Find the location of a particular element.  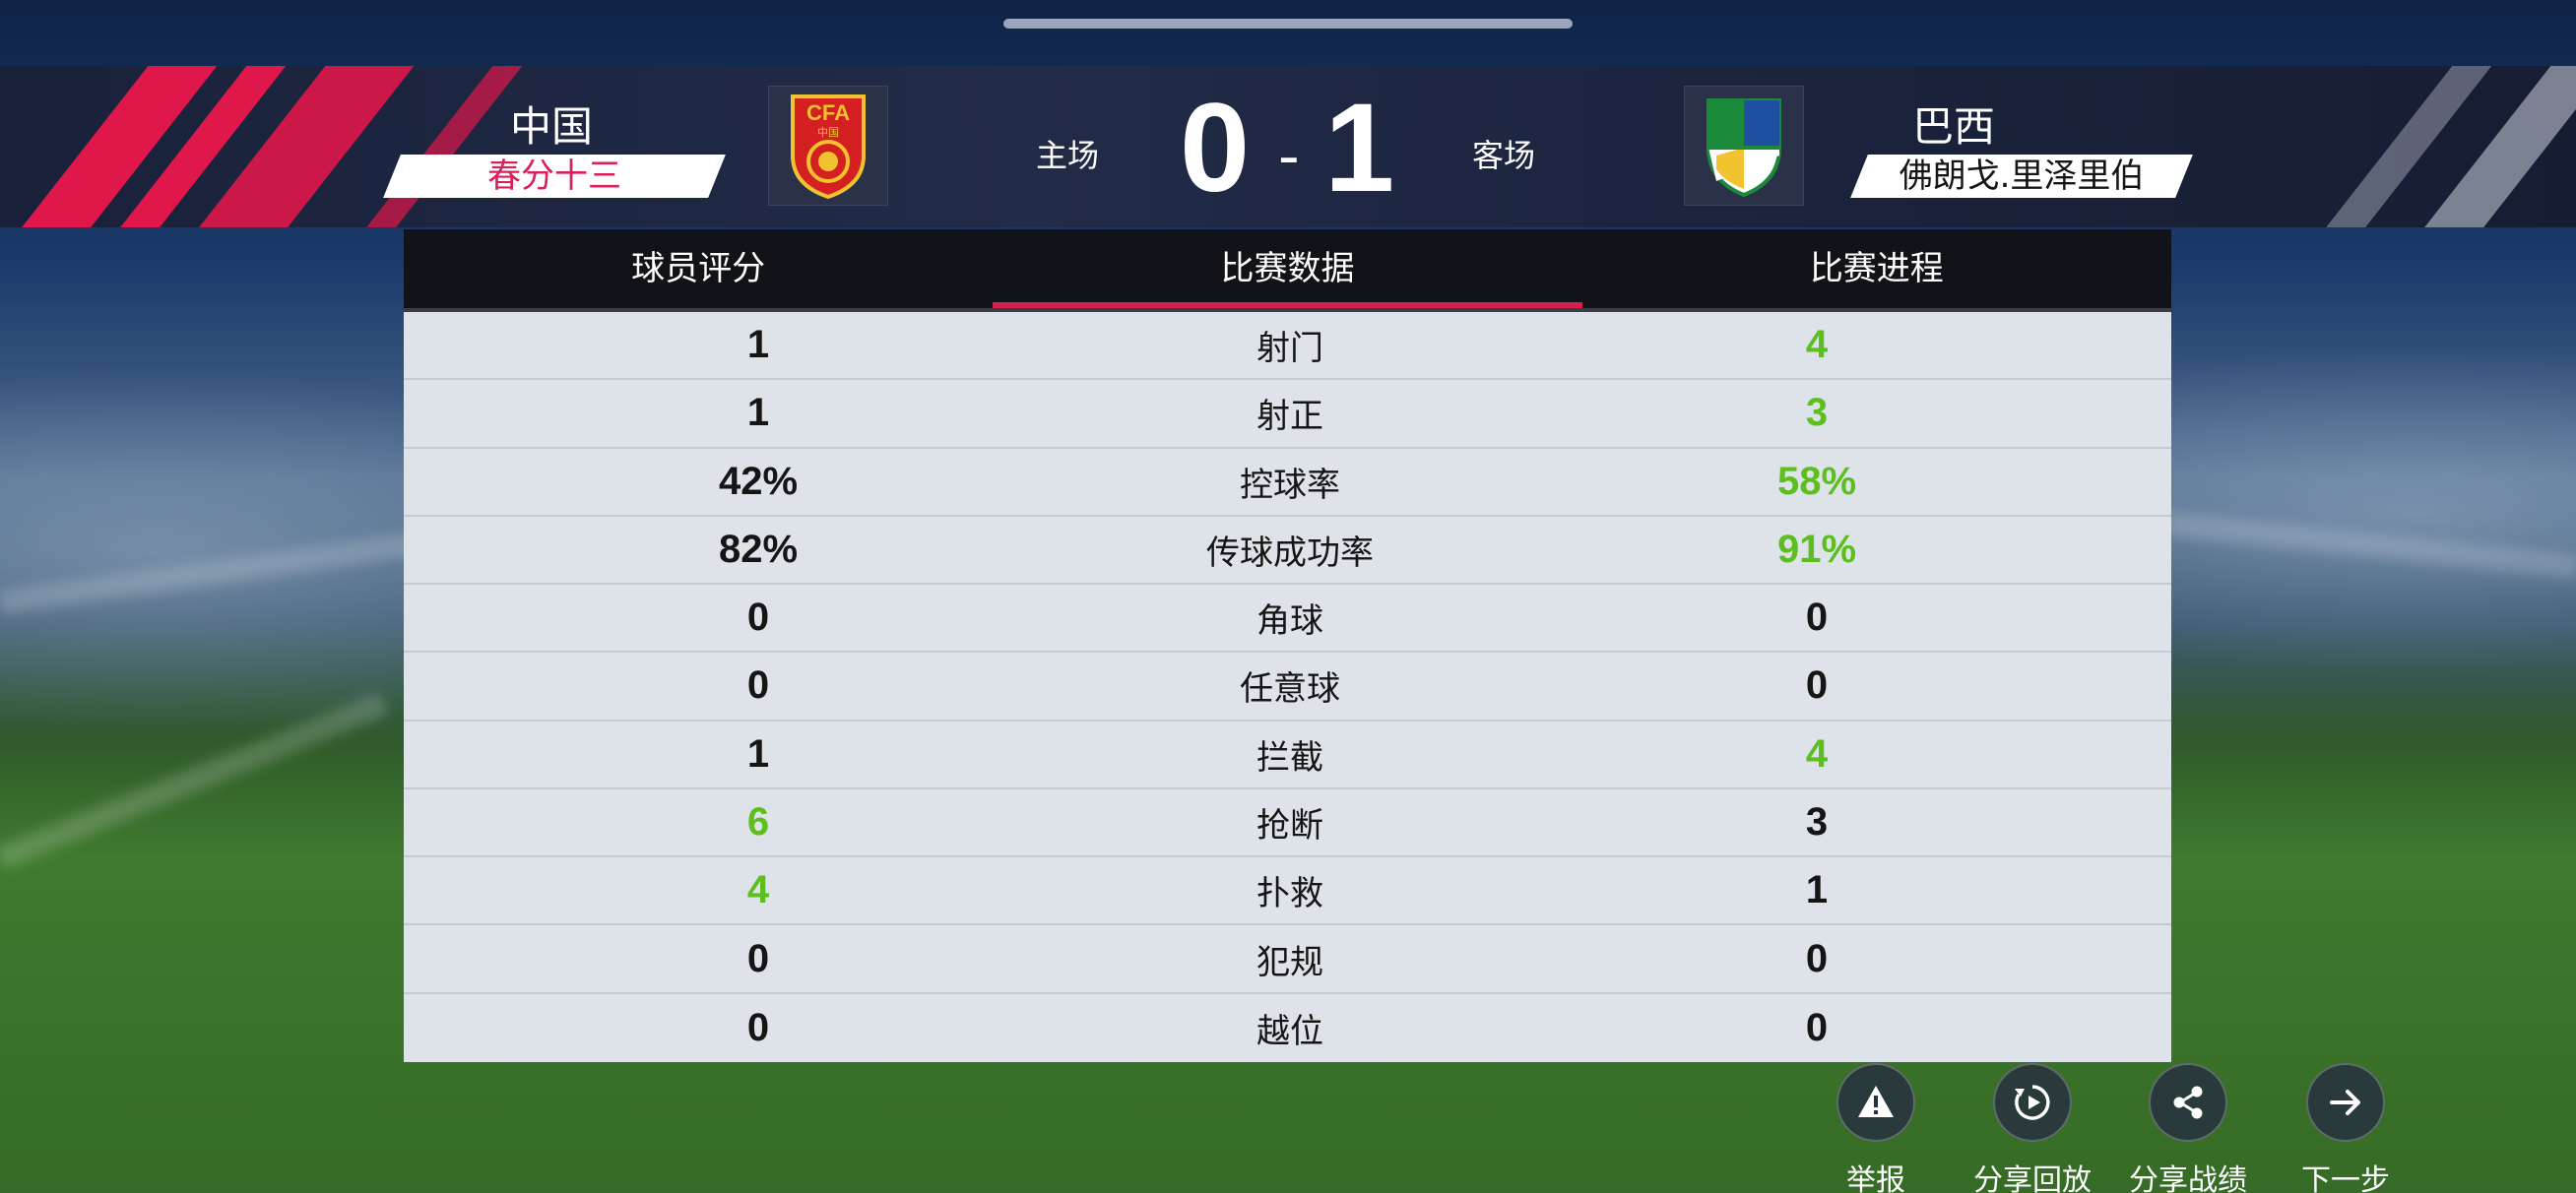

home-side-label: 主场 is located at coordinates (1068, 155).